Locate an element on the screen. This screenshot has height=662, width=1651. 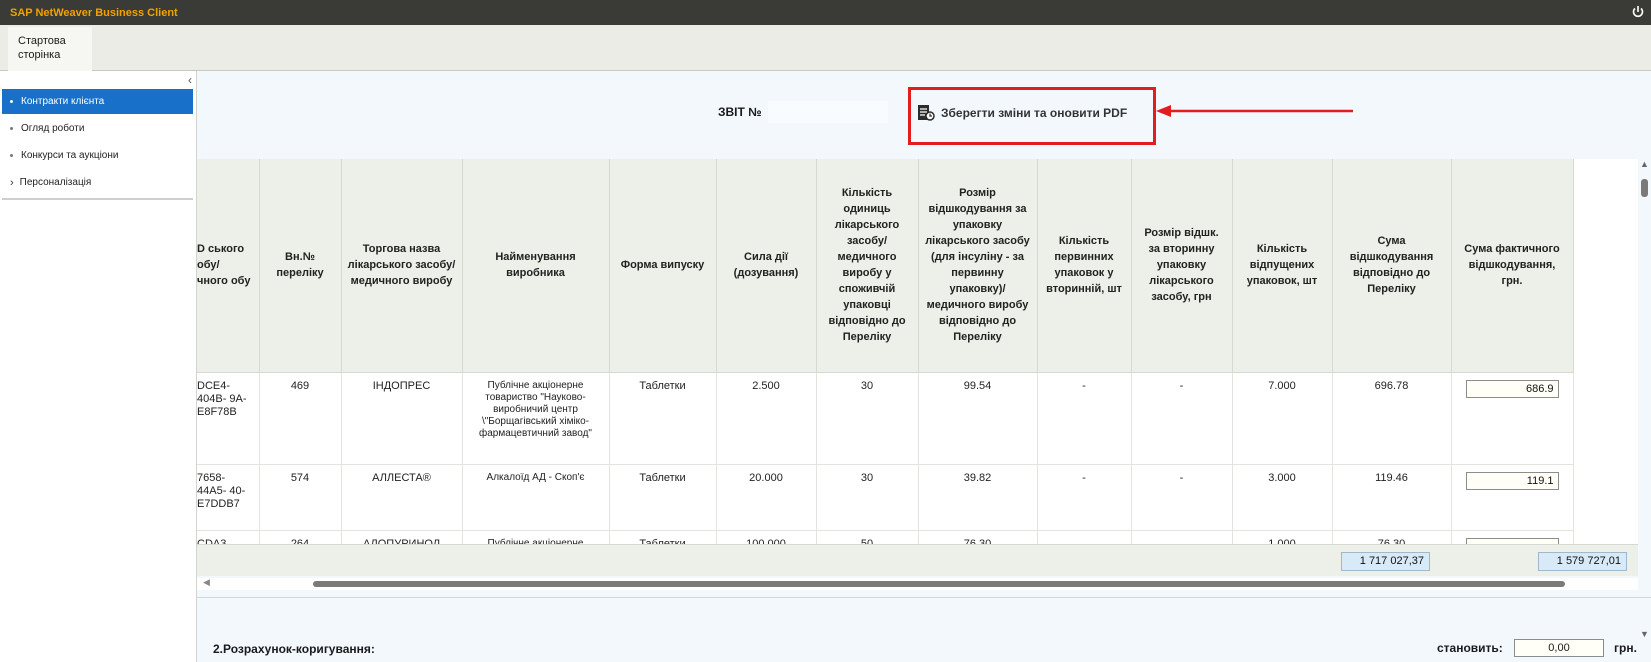
cell-rate: 76.30 is located at coordinates (978, 537).